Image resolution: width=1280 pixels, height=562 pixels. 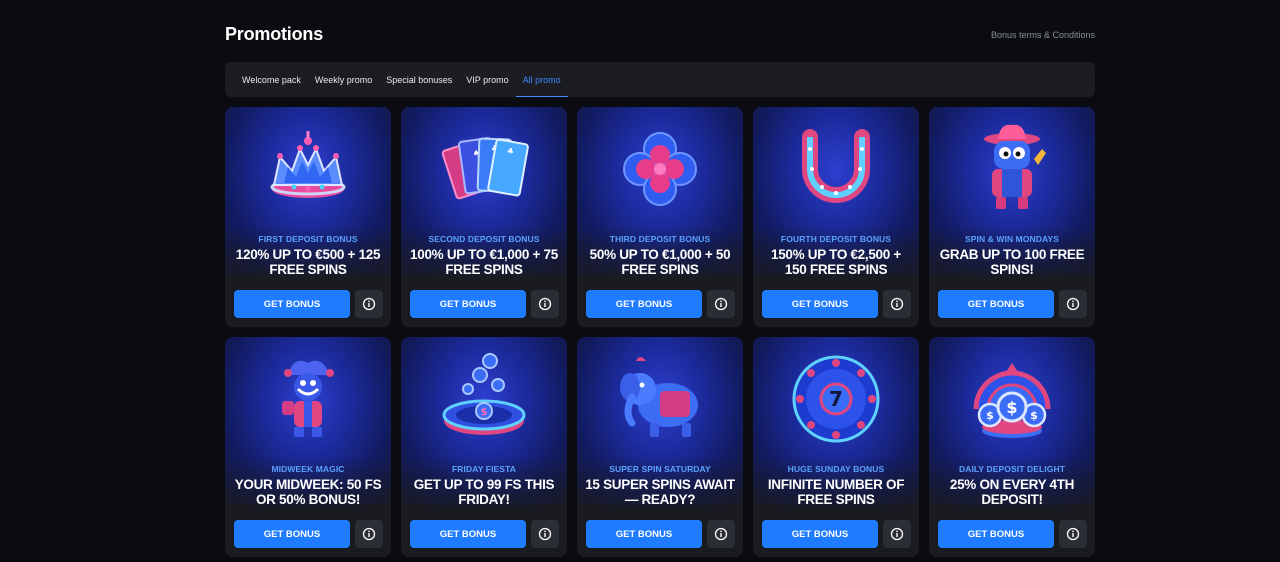 I want to click on promo-subtitle: MIDWEEK MAGIC, so click(x=308, y=469).